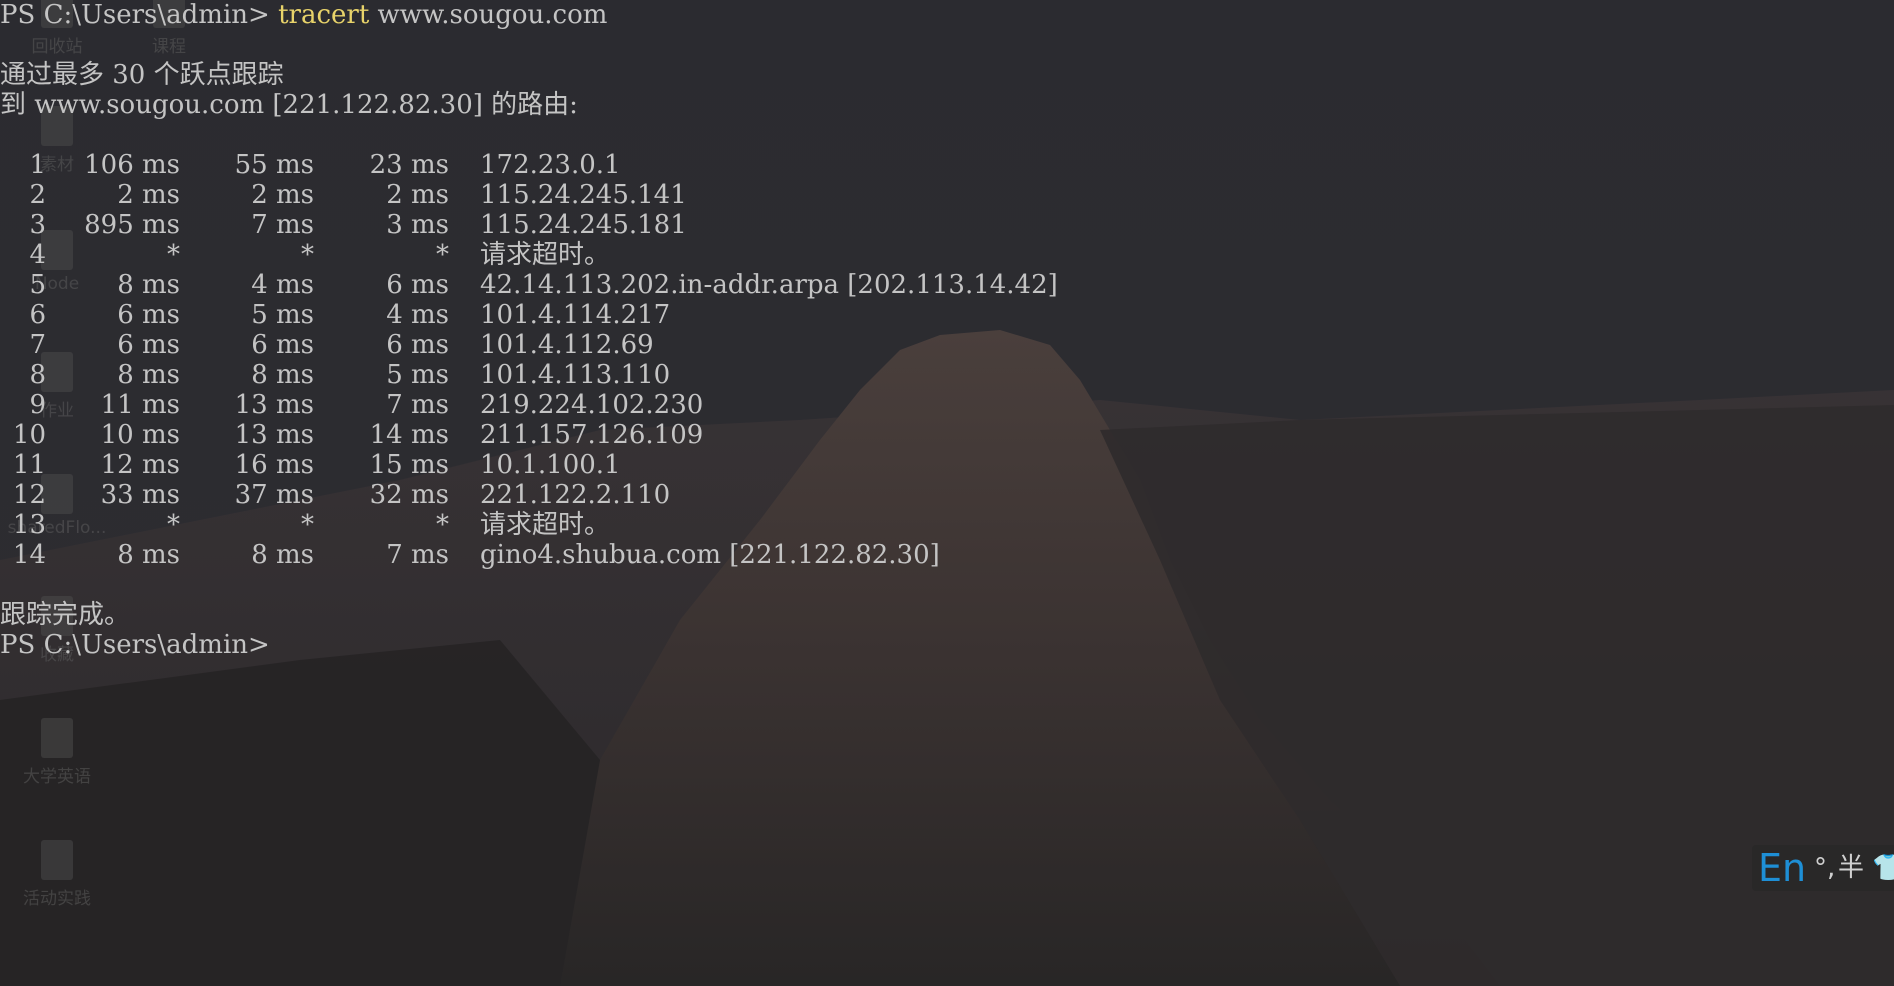  Describe the element at coordinates (947, 465) in the screenshot. I see `hop-row: 11 12 ms 16 ms 15 ms 10.1.100.1` at that location.